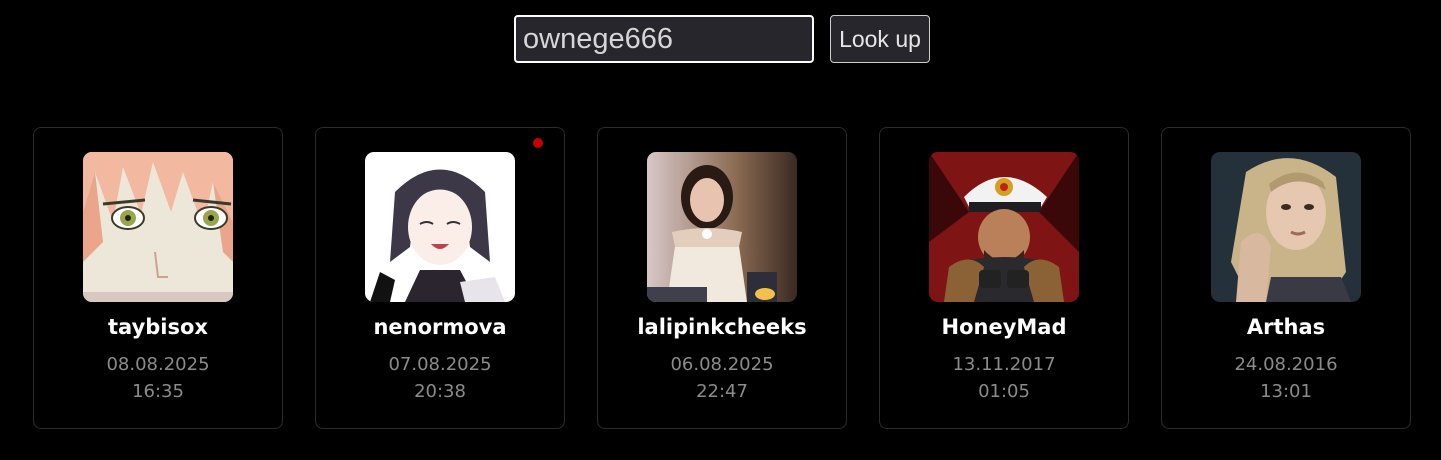 This screenshot has width=1441, height=460. I want to click on date: 13.11.2017, so click(1004, 364).